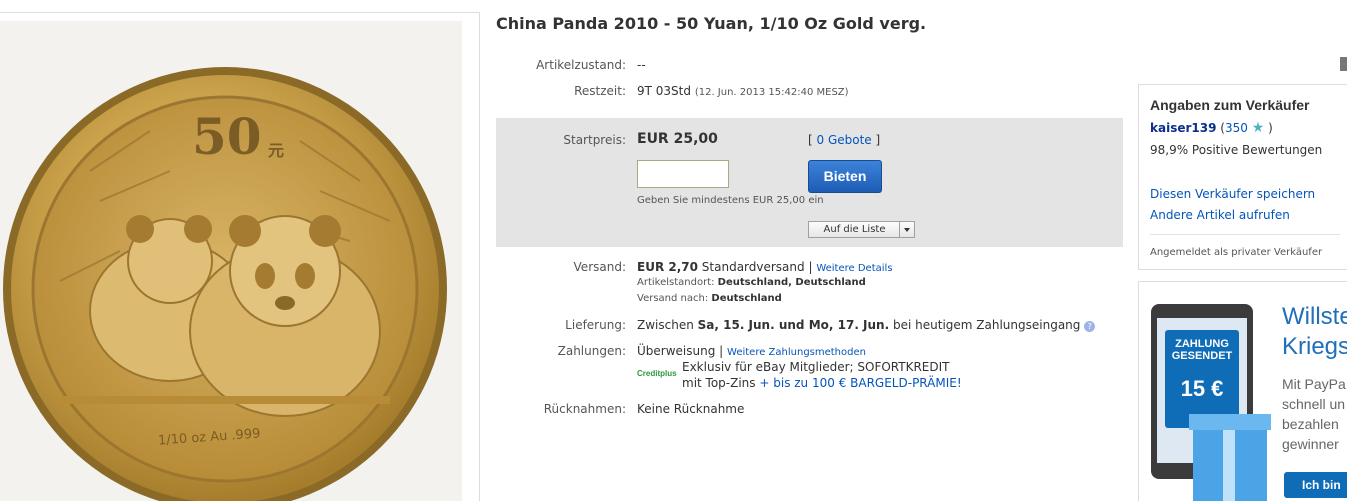 The width and height of the screenshot is (1347, 501). Describe the element at coordinates (1220, 215) in the screenshot. I see `other-items-link: Andere Artikel aufrufen` at that location.